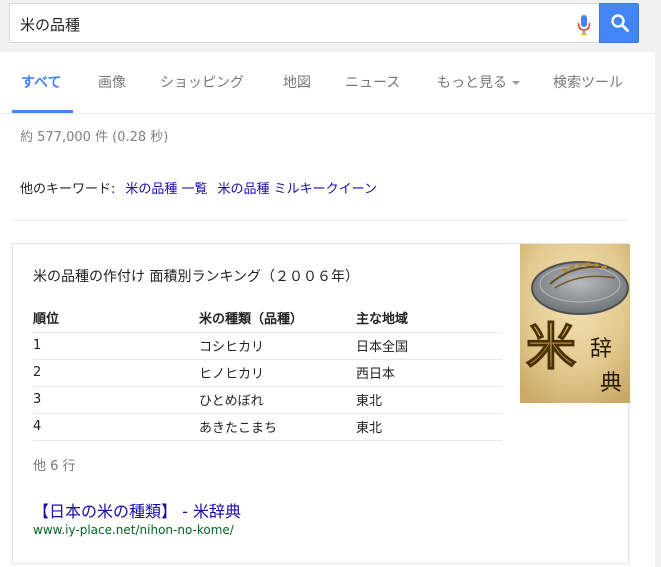 Image resolution: width=661 pixels, height=567 pixels. What do you see at coordinates (429, 373) in the screenshot?
I see `table-cell: 西日本` at bounding box center [429, 373].